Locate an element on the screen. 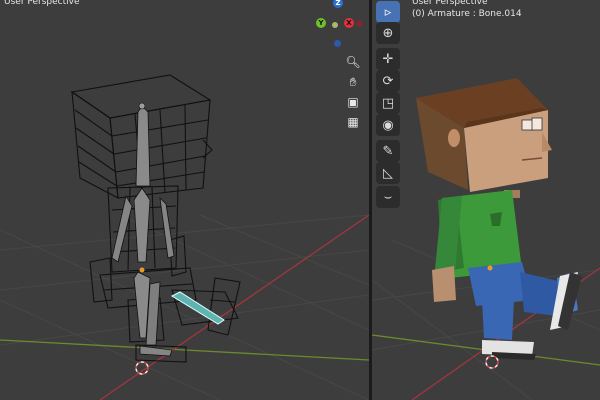  annotate-icon: ✎ is located at coordinates (388, 151).